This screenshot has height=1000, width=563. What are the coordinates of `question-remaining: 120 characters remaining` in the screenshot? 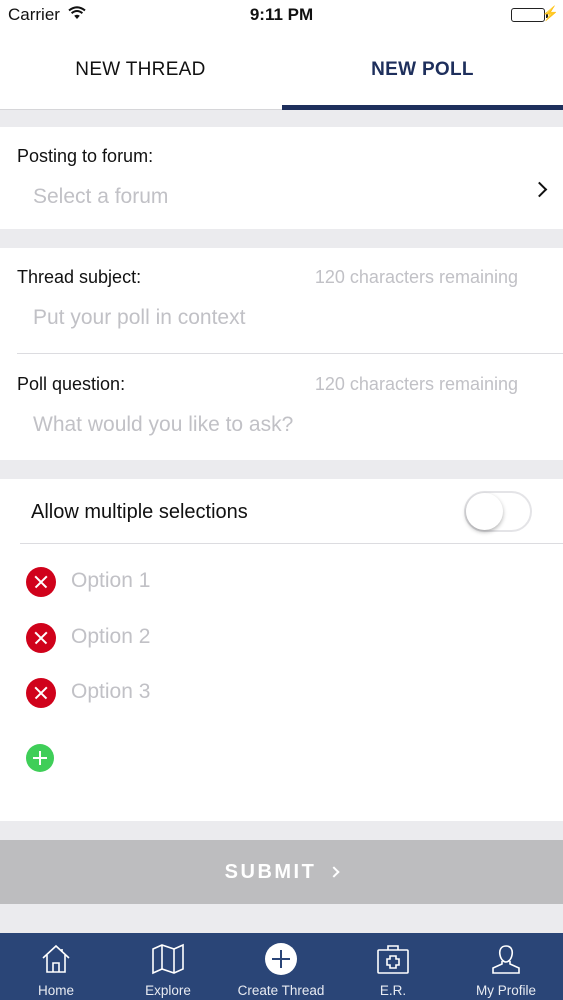 It's located at (416, 384).